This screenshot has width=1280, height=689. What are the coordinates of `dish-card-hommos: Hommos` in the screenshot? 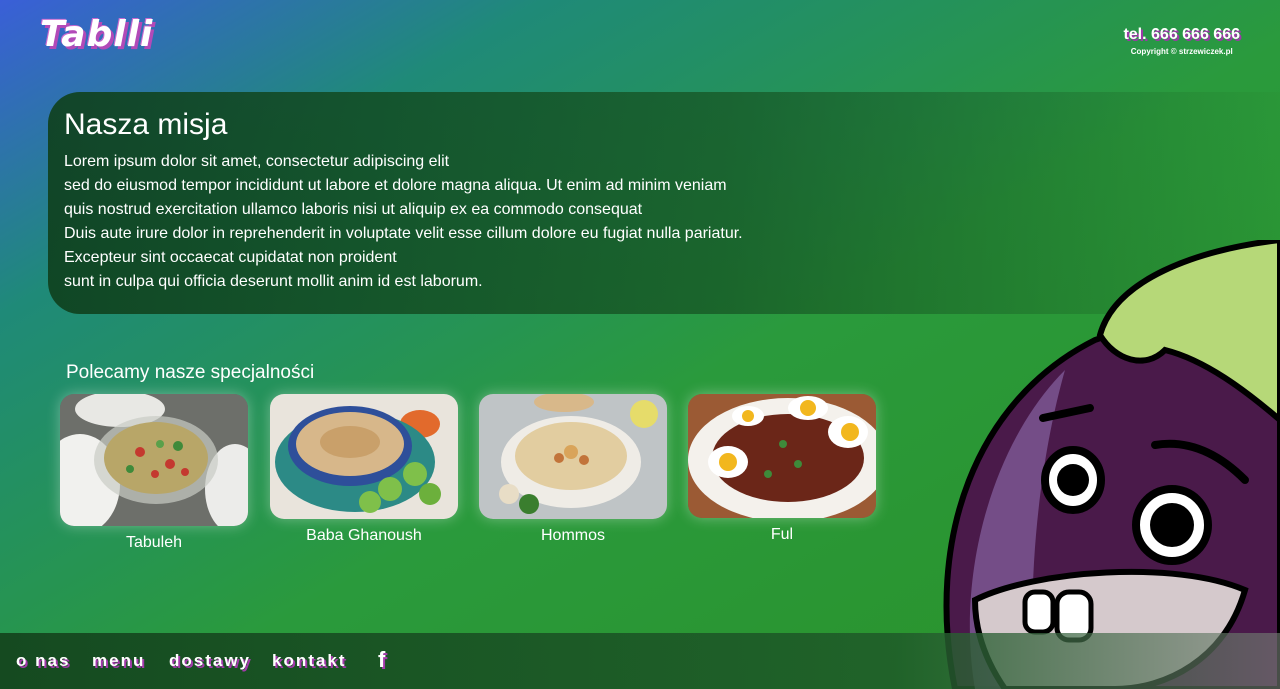 It's located at (573, 469).